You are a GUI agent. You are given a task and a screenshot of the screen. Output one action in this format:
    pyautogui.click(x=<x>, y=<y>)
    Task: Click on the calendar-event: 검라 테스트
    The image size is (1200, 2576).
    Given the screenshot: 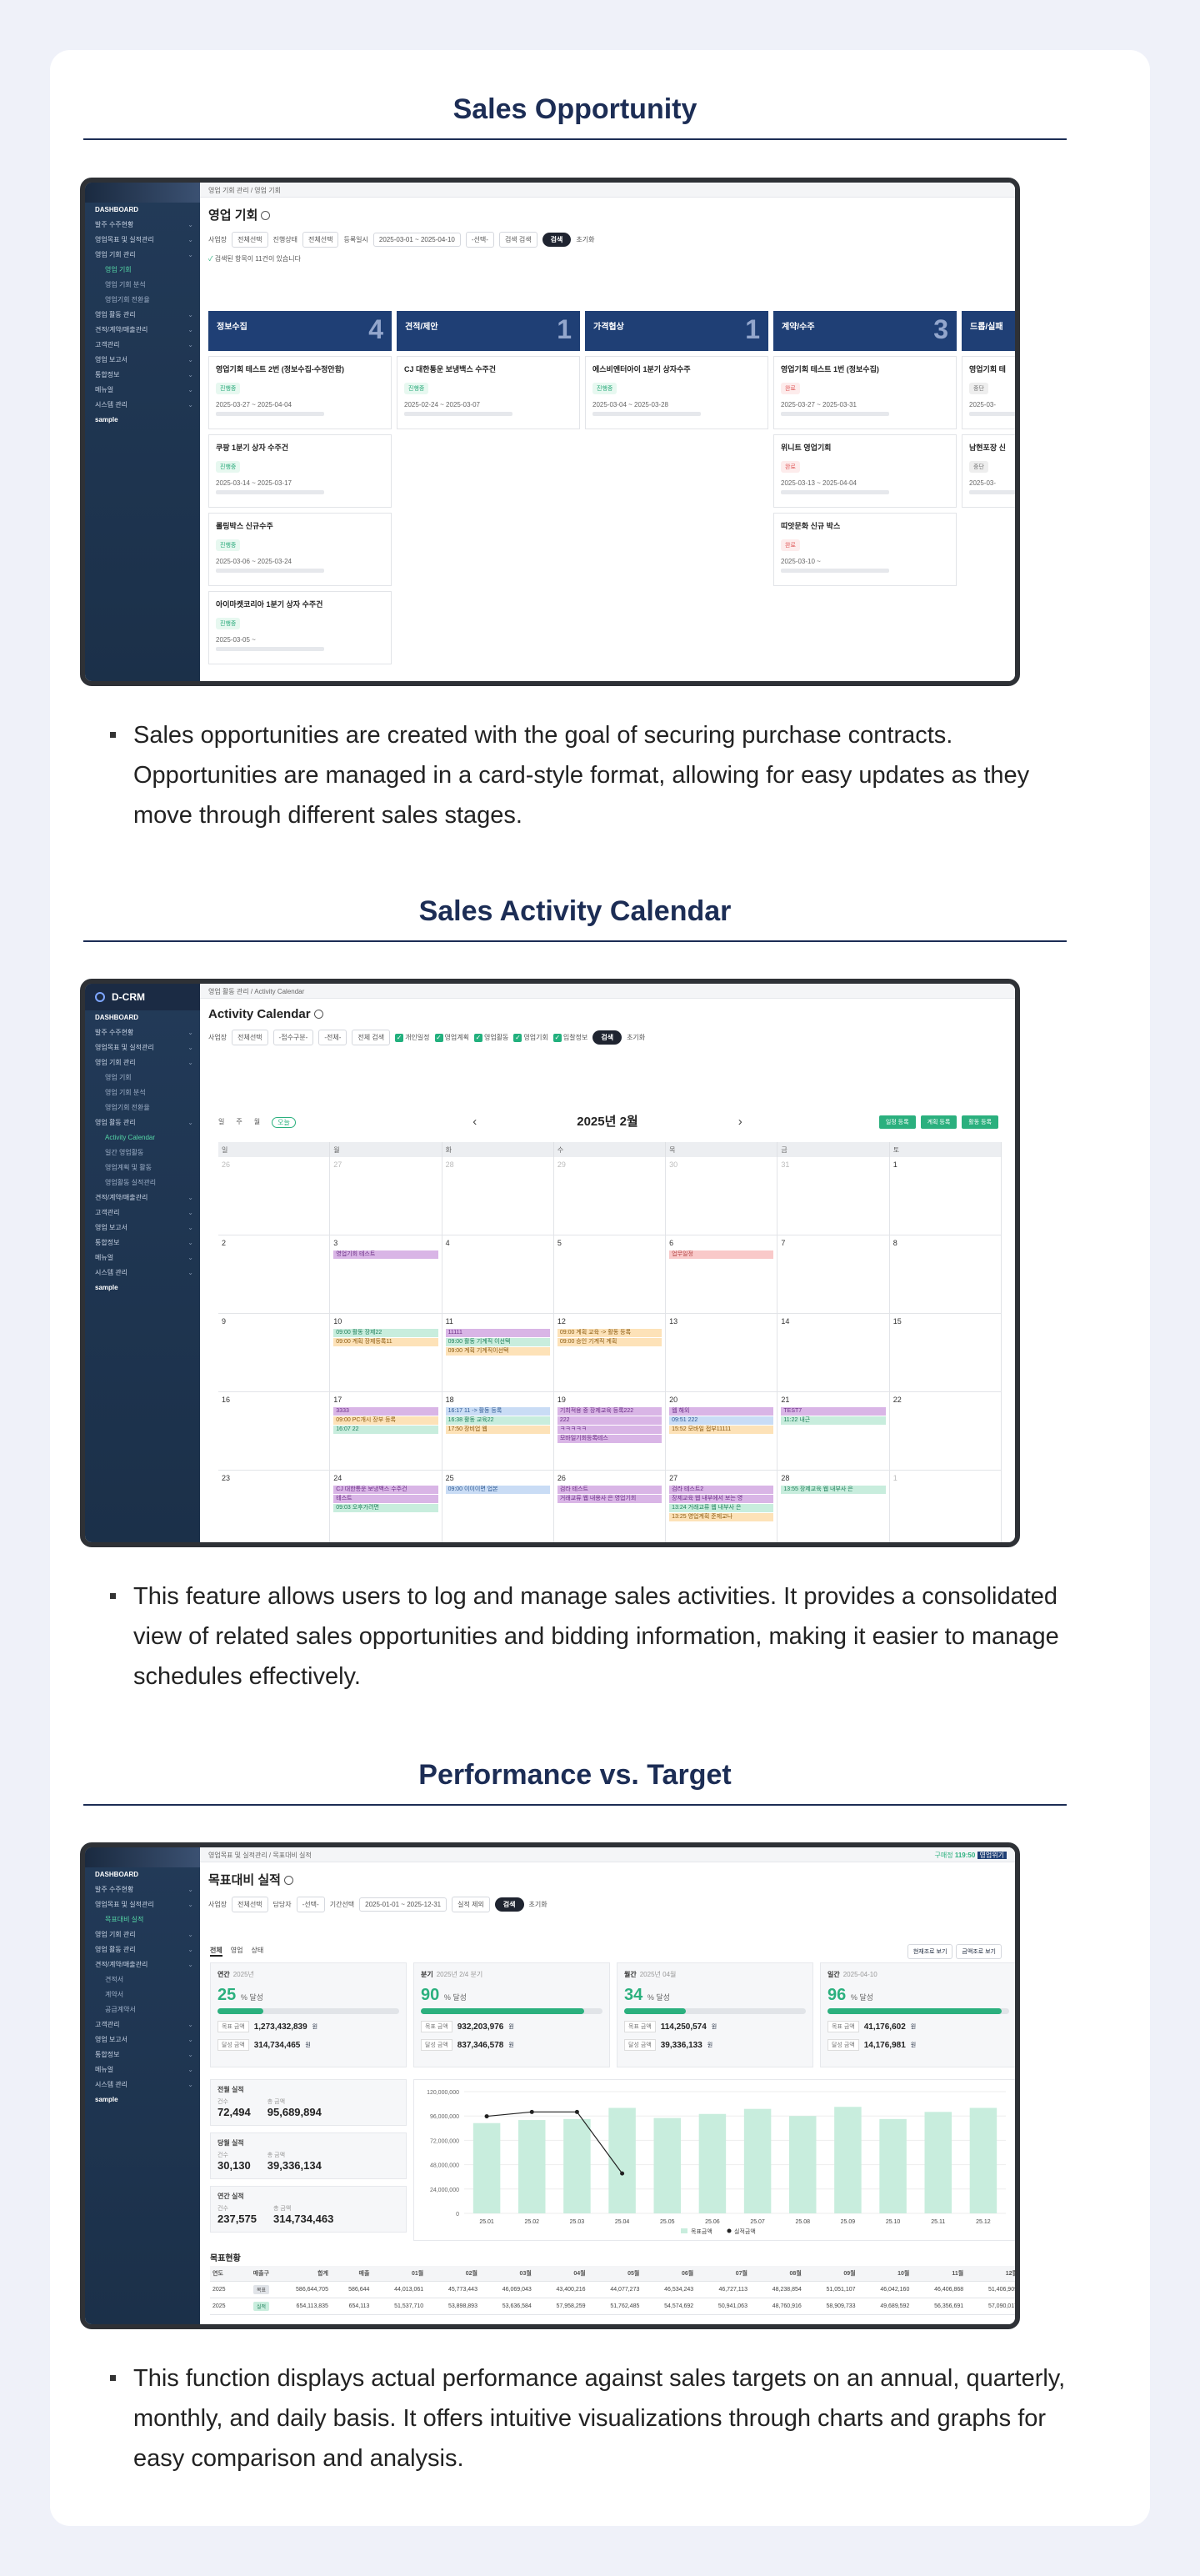 What is the action you would take?
    pyautogui.click(x=609, y=1490)
    